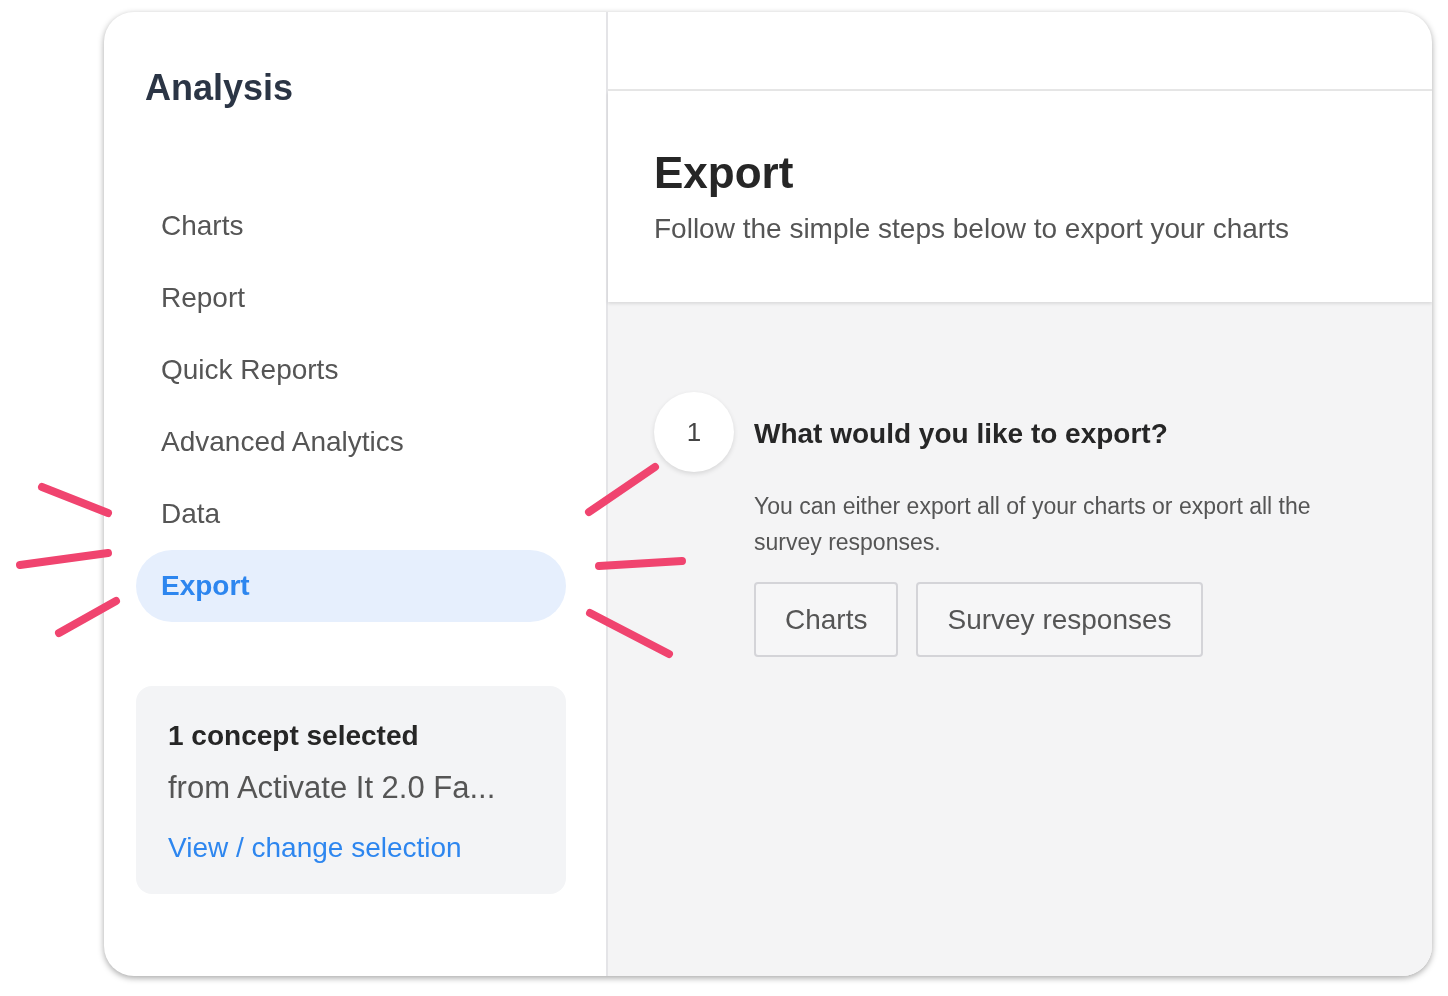 Image resolution: width=1448 pixels, height=996 pixels. I want to click on nav-item: Quick Reports, so click(351, 370).